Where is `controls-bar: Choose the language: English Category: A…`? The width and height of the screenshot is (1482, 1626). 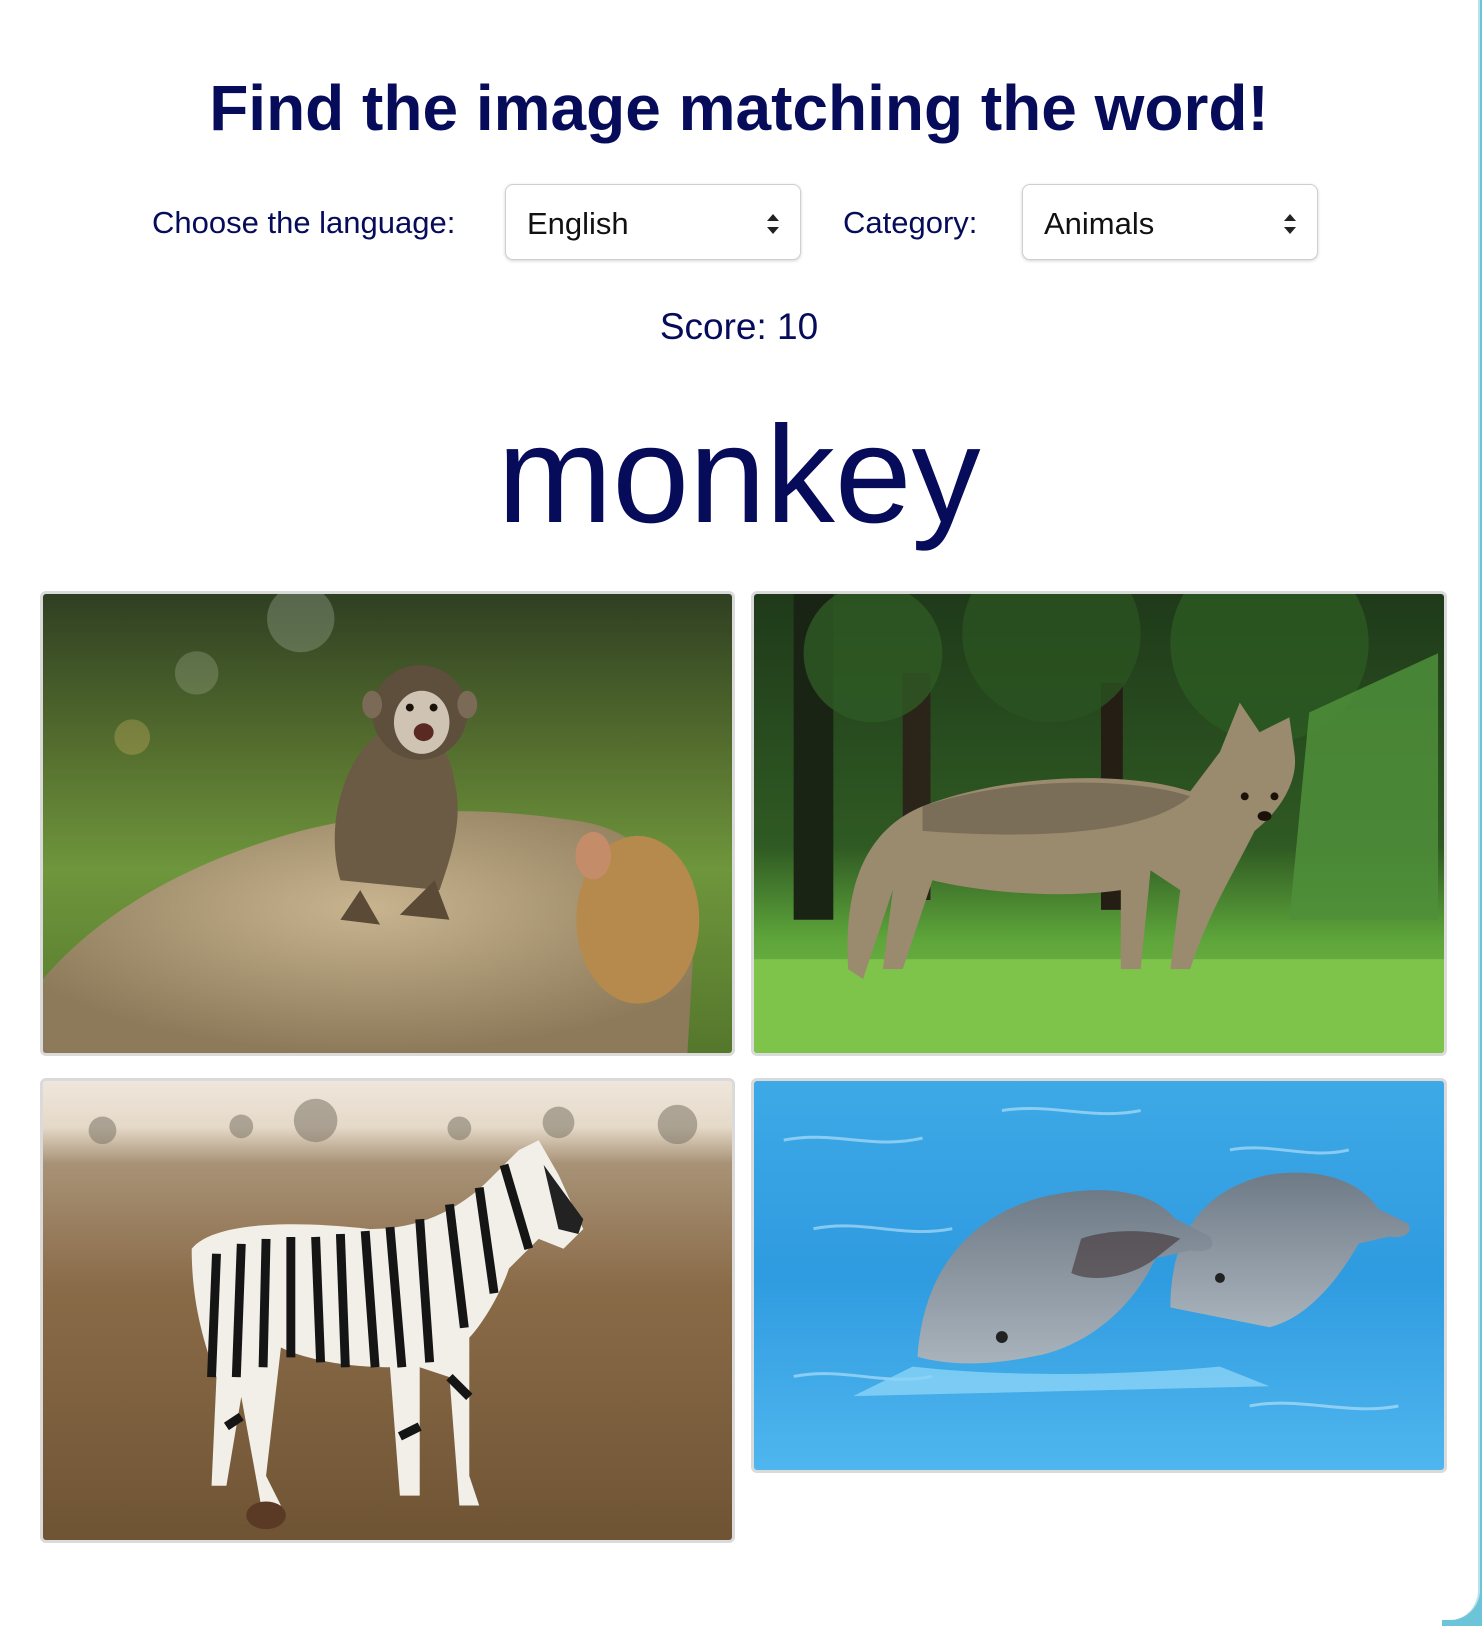 controls-bar: Choose the language: English Category: A… is located at coordinates (739, 224).